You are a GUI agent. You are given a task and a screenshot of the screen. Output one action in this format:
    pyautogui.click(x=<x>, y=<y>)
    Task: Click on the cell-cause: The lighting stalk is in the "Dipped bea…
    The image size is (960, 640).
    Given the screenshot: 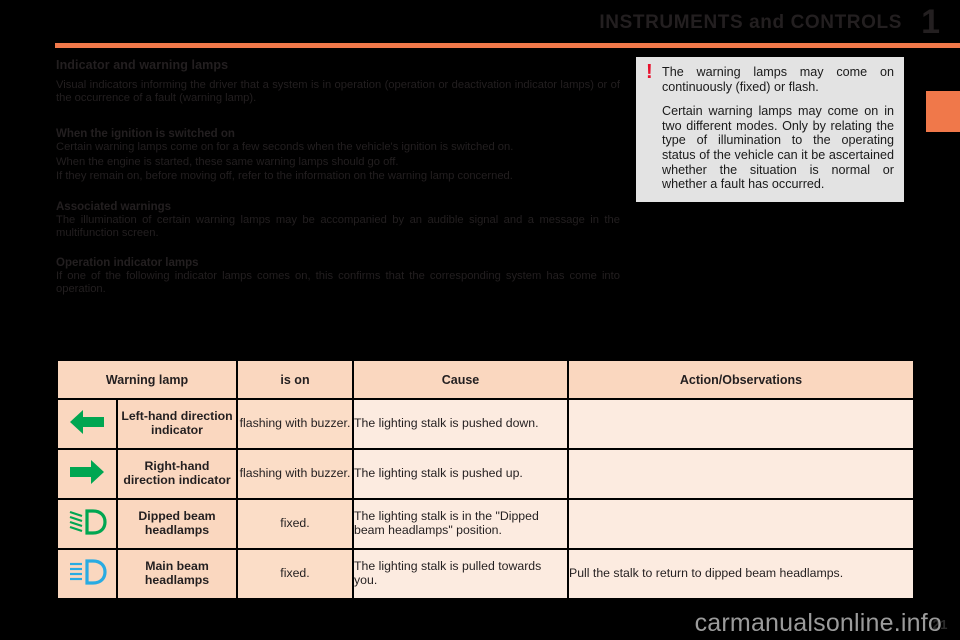 What is the action you would take?
    pyautogui.click(x=460, y=524)
    